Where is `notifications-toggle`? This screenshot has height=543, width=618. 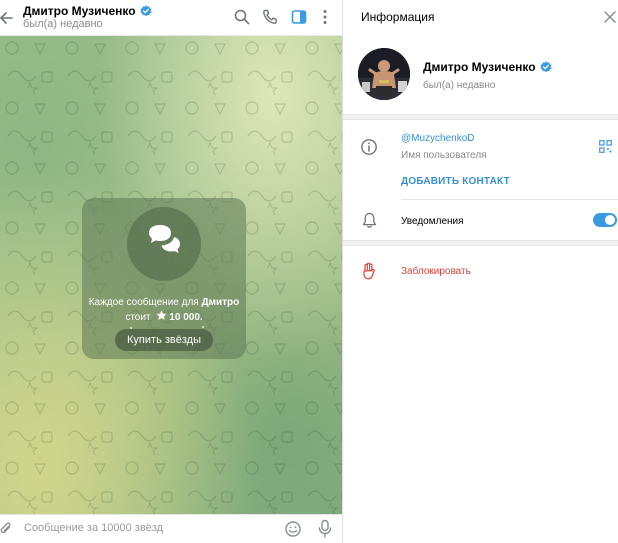 notifications-toggle is located at coordinates (605, 220).